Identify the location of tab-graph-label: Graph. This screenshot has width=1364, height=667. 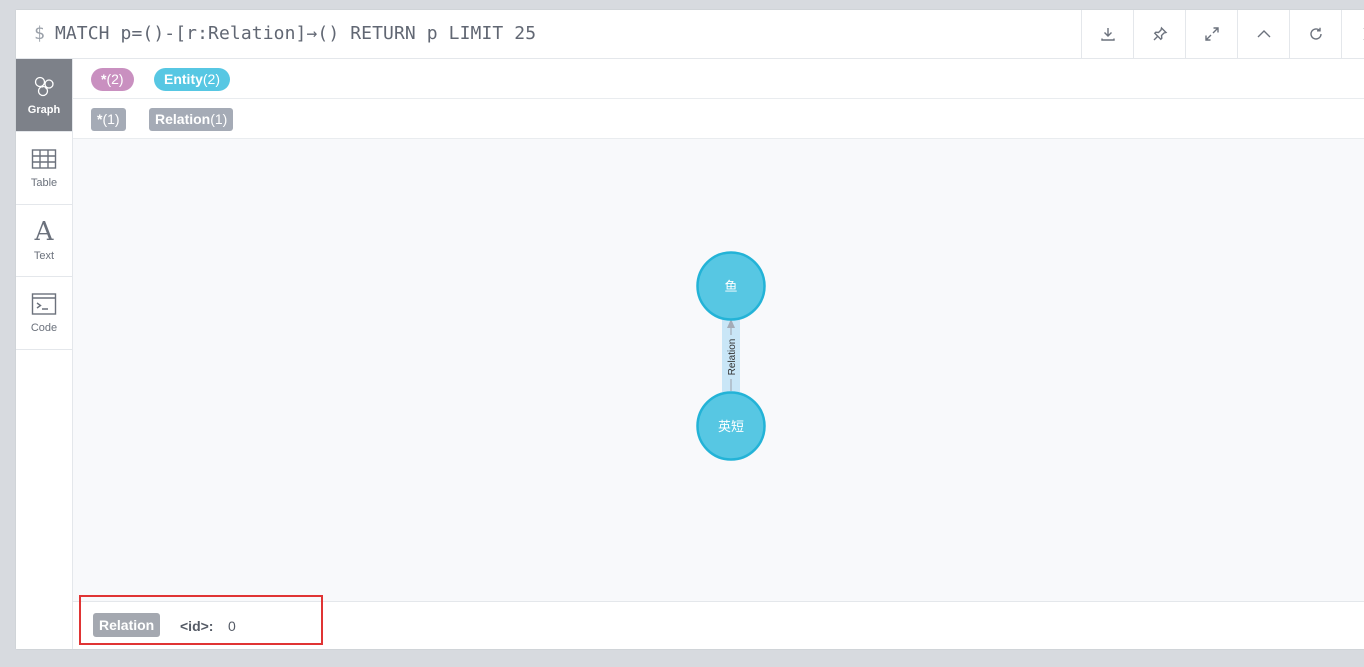
(44, 110).